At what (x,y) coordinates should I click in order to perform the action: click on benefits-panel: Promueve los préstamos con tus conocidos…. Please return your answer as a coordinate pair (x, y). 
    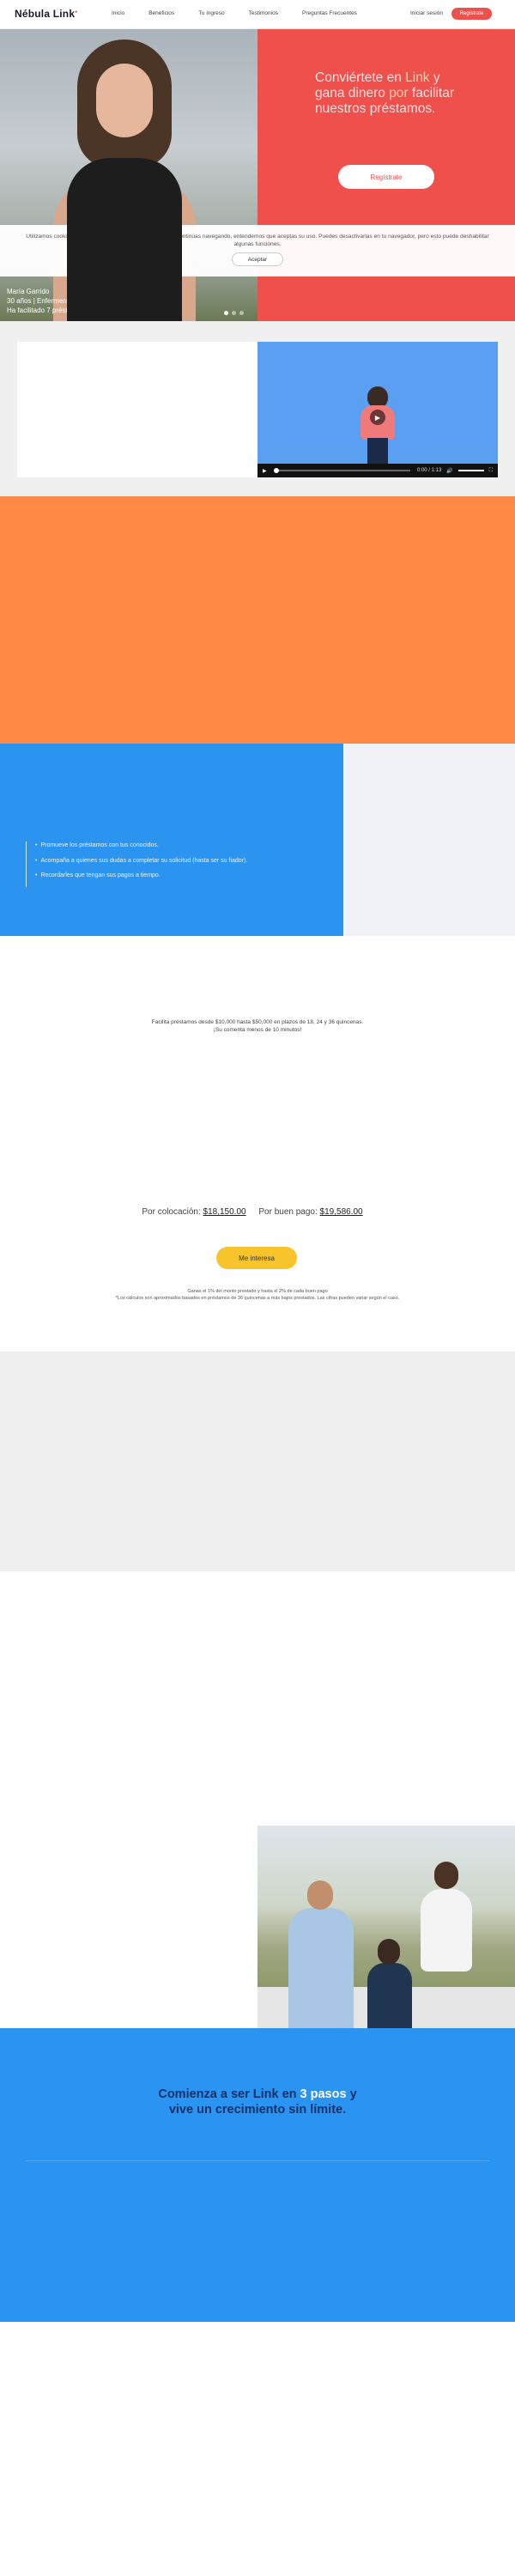
    Looking at the image, I should click on (171, 840).